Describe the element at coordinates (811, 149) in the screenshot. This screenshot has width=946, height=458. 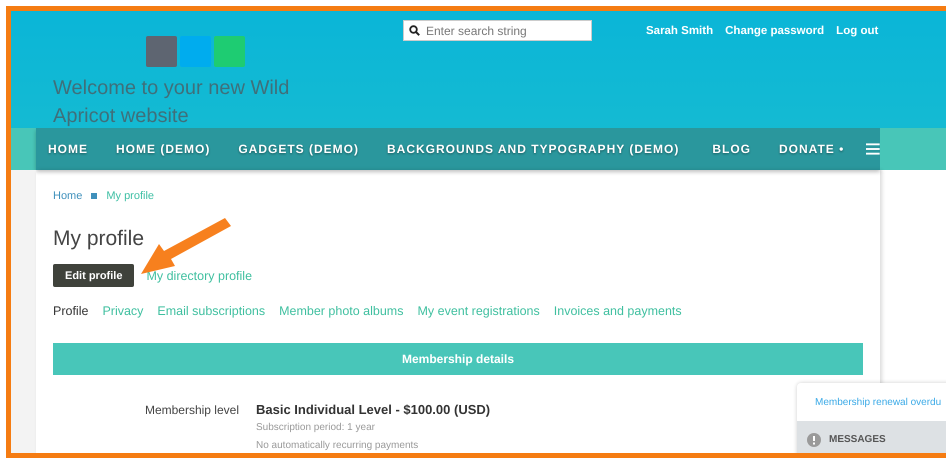
I see `nav-item: DONATE •` at that location.